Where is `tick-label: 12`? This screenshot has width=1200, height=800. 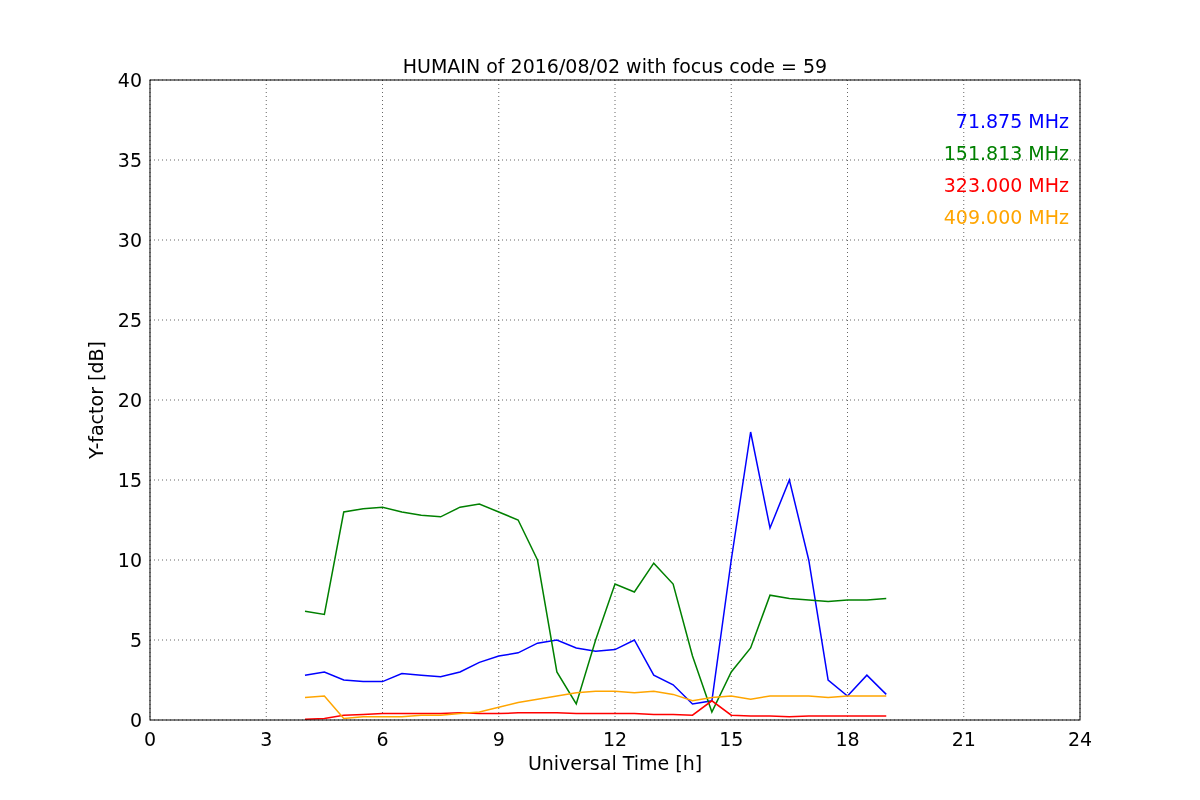
tick-label: 12 is located at coordinates (615, 739).